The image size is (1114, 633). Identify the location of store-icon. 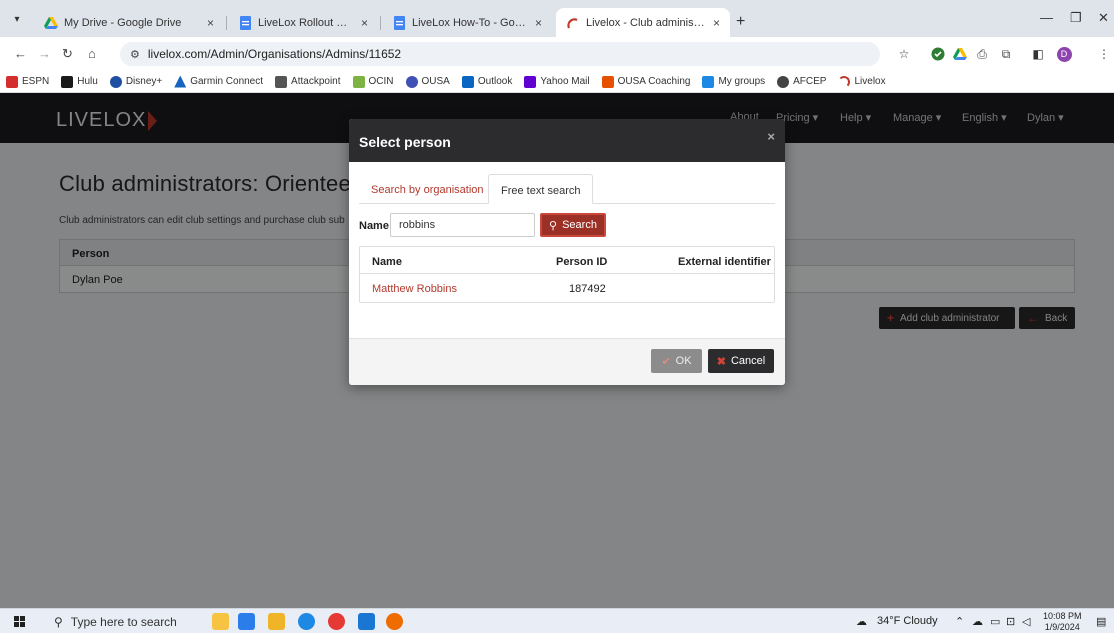
(246, 621).